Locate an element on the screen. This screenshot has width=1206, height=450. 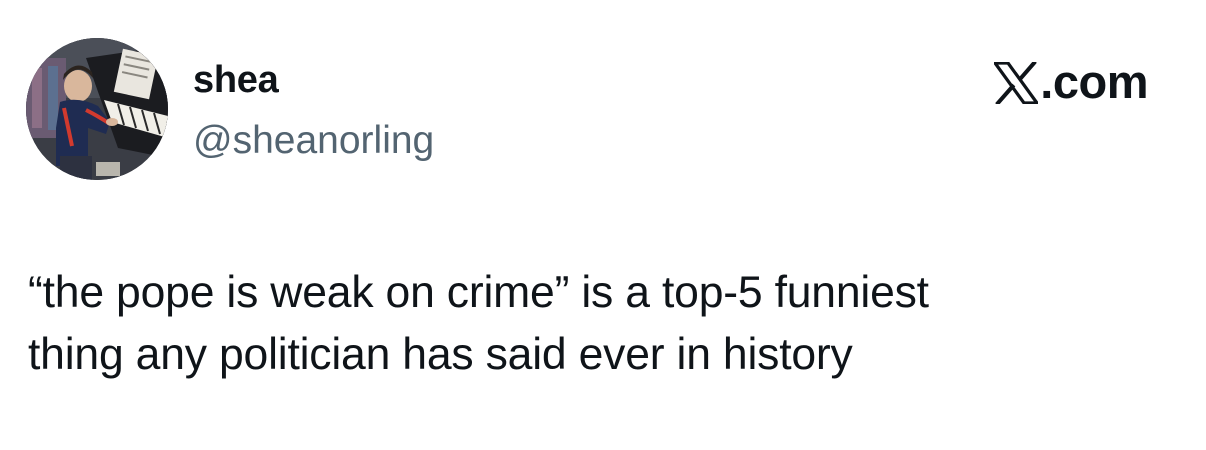
avatar-photo is located at coordinates (97, 109).